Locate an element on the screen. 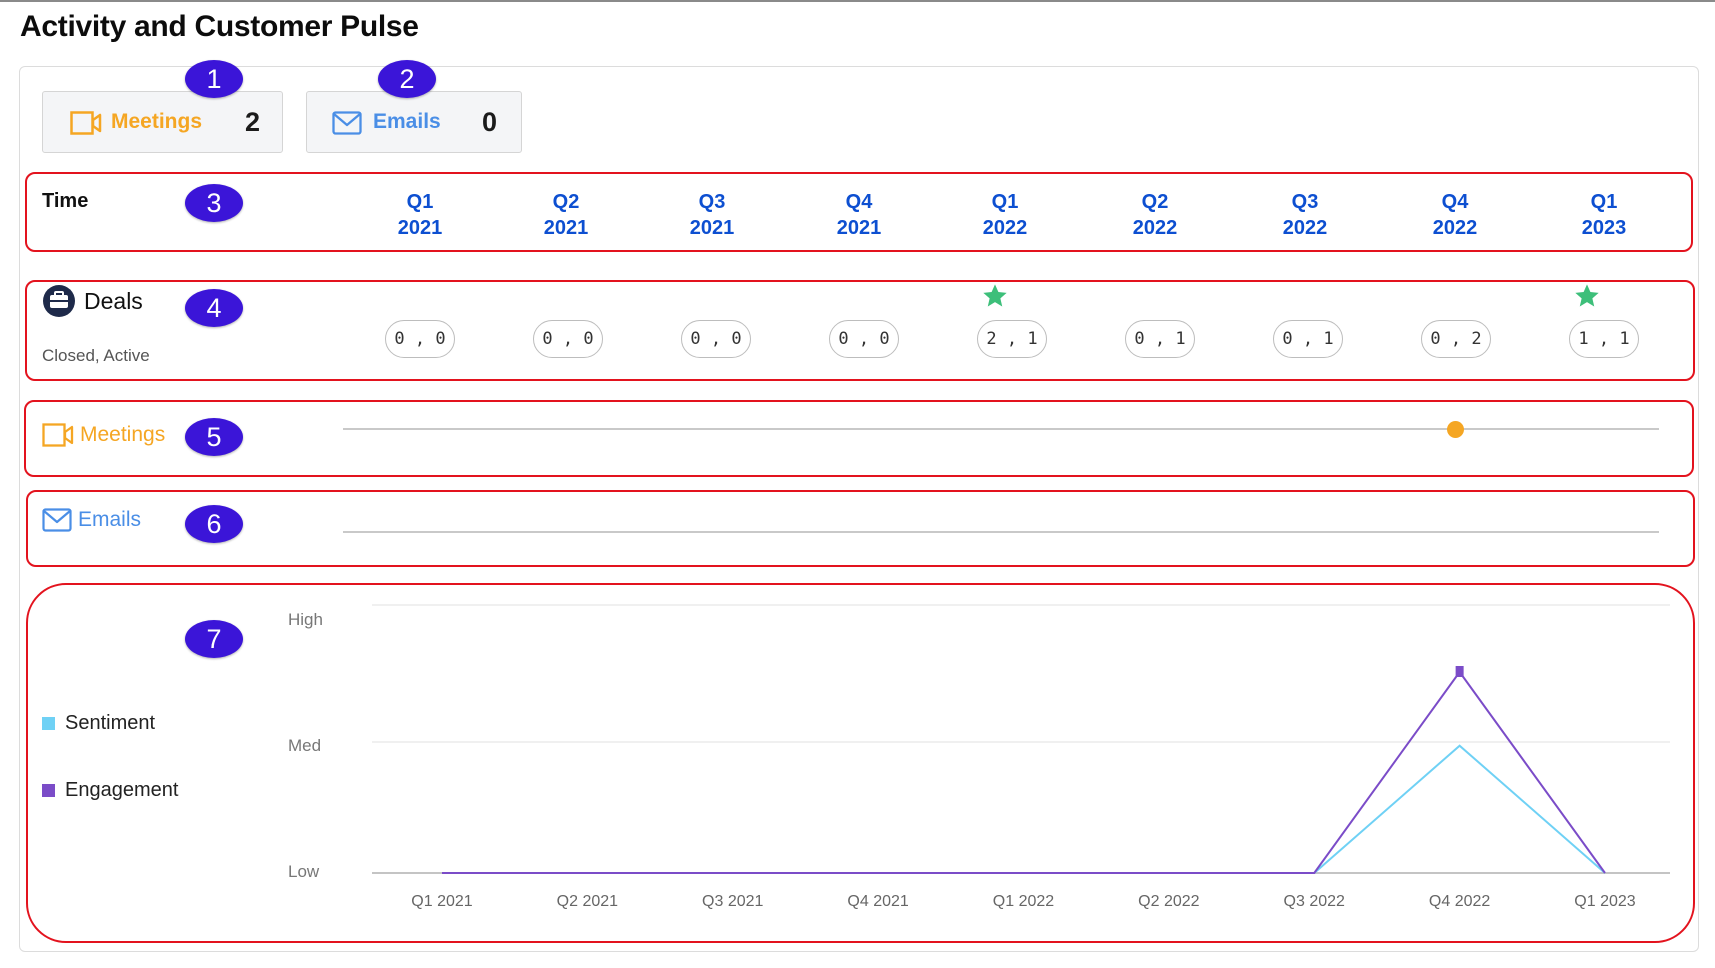  annotation-marker-1: 1 is located at coordinates (214, 79).